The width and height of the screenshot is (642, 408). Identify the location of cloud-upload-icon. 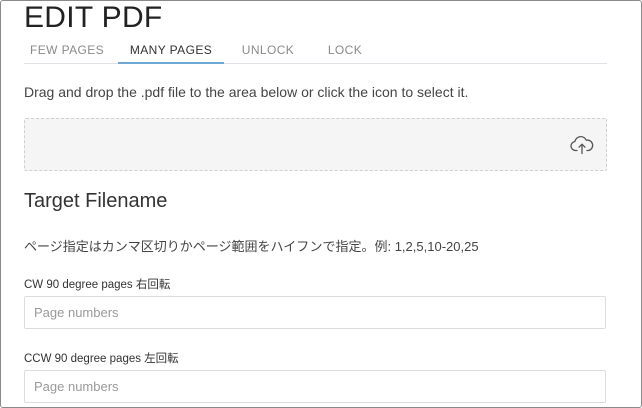
(582, 145).